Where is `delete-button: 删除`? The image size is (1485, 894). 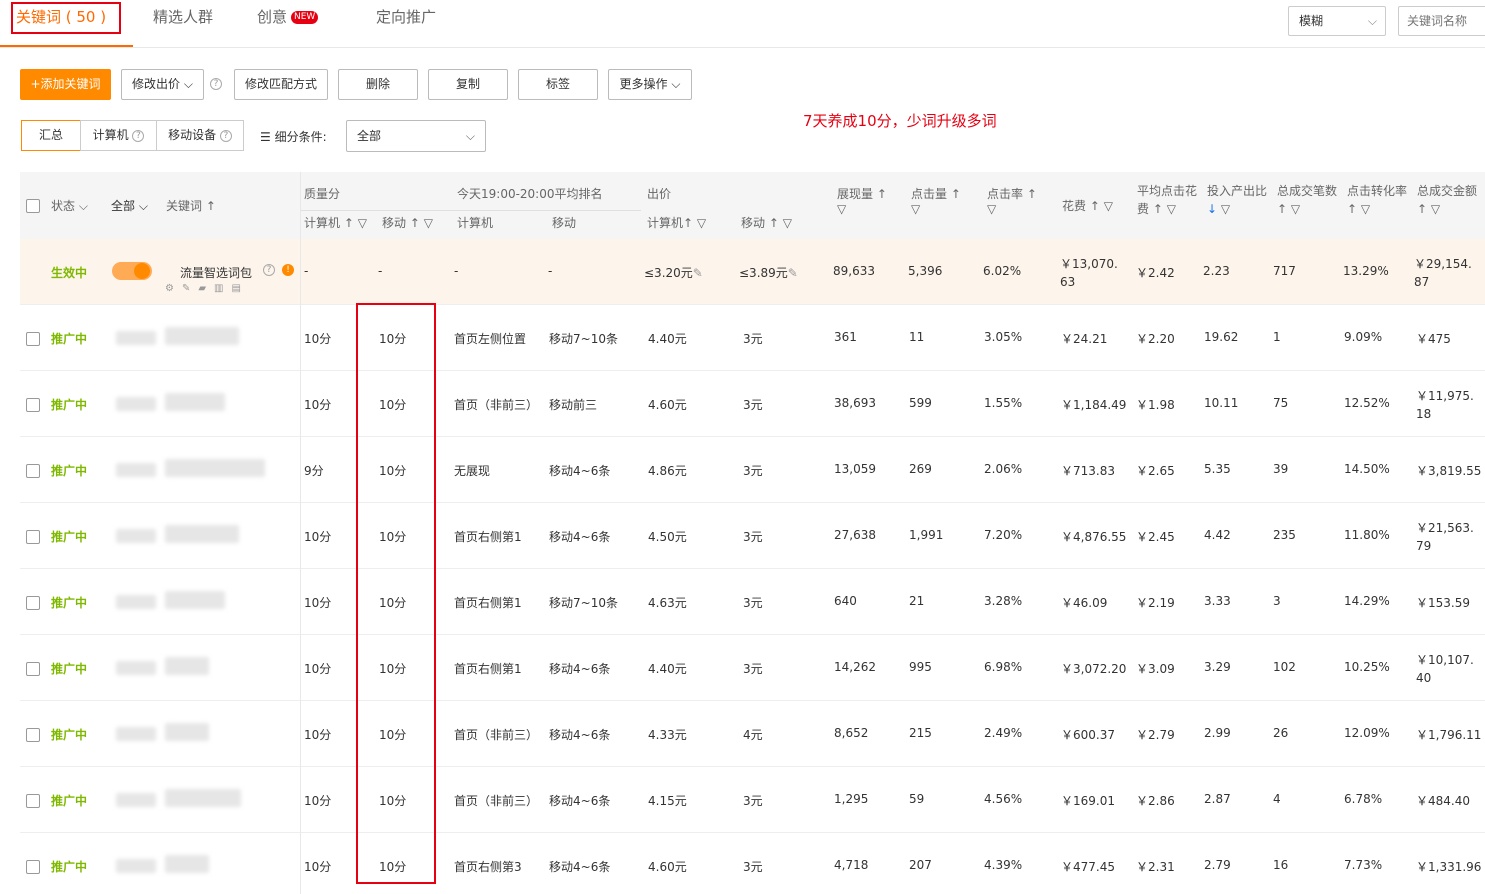
delete-button: 删除 is located at coordinates (378, 84).